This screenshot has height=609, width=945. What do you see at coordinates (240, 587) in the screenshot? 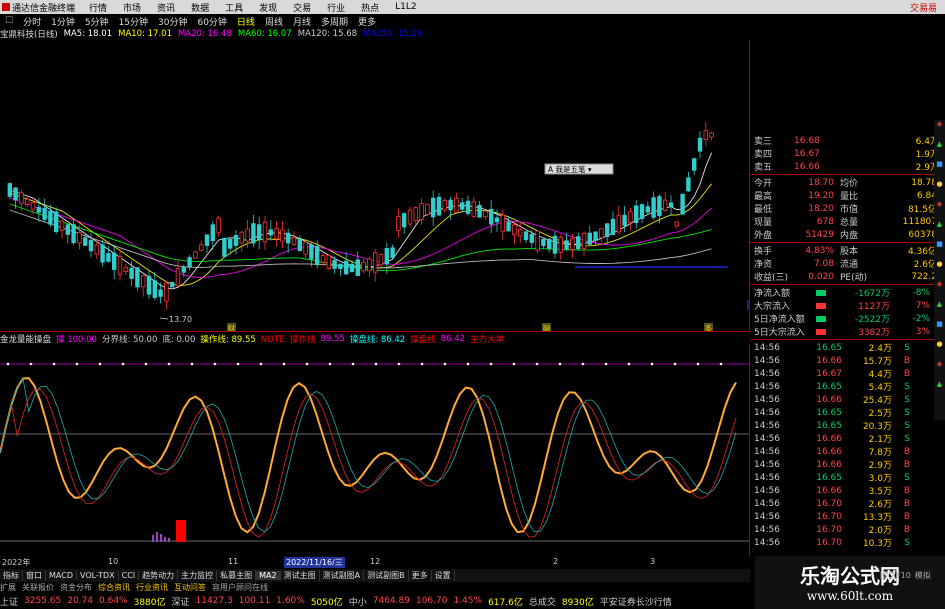
I see `sub-status-6: 容用户顾问在线` at bounding box center [240, 587].